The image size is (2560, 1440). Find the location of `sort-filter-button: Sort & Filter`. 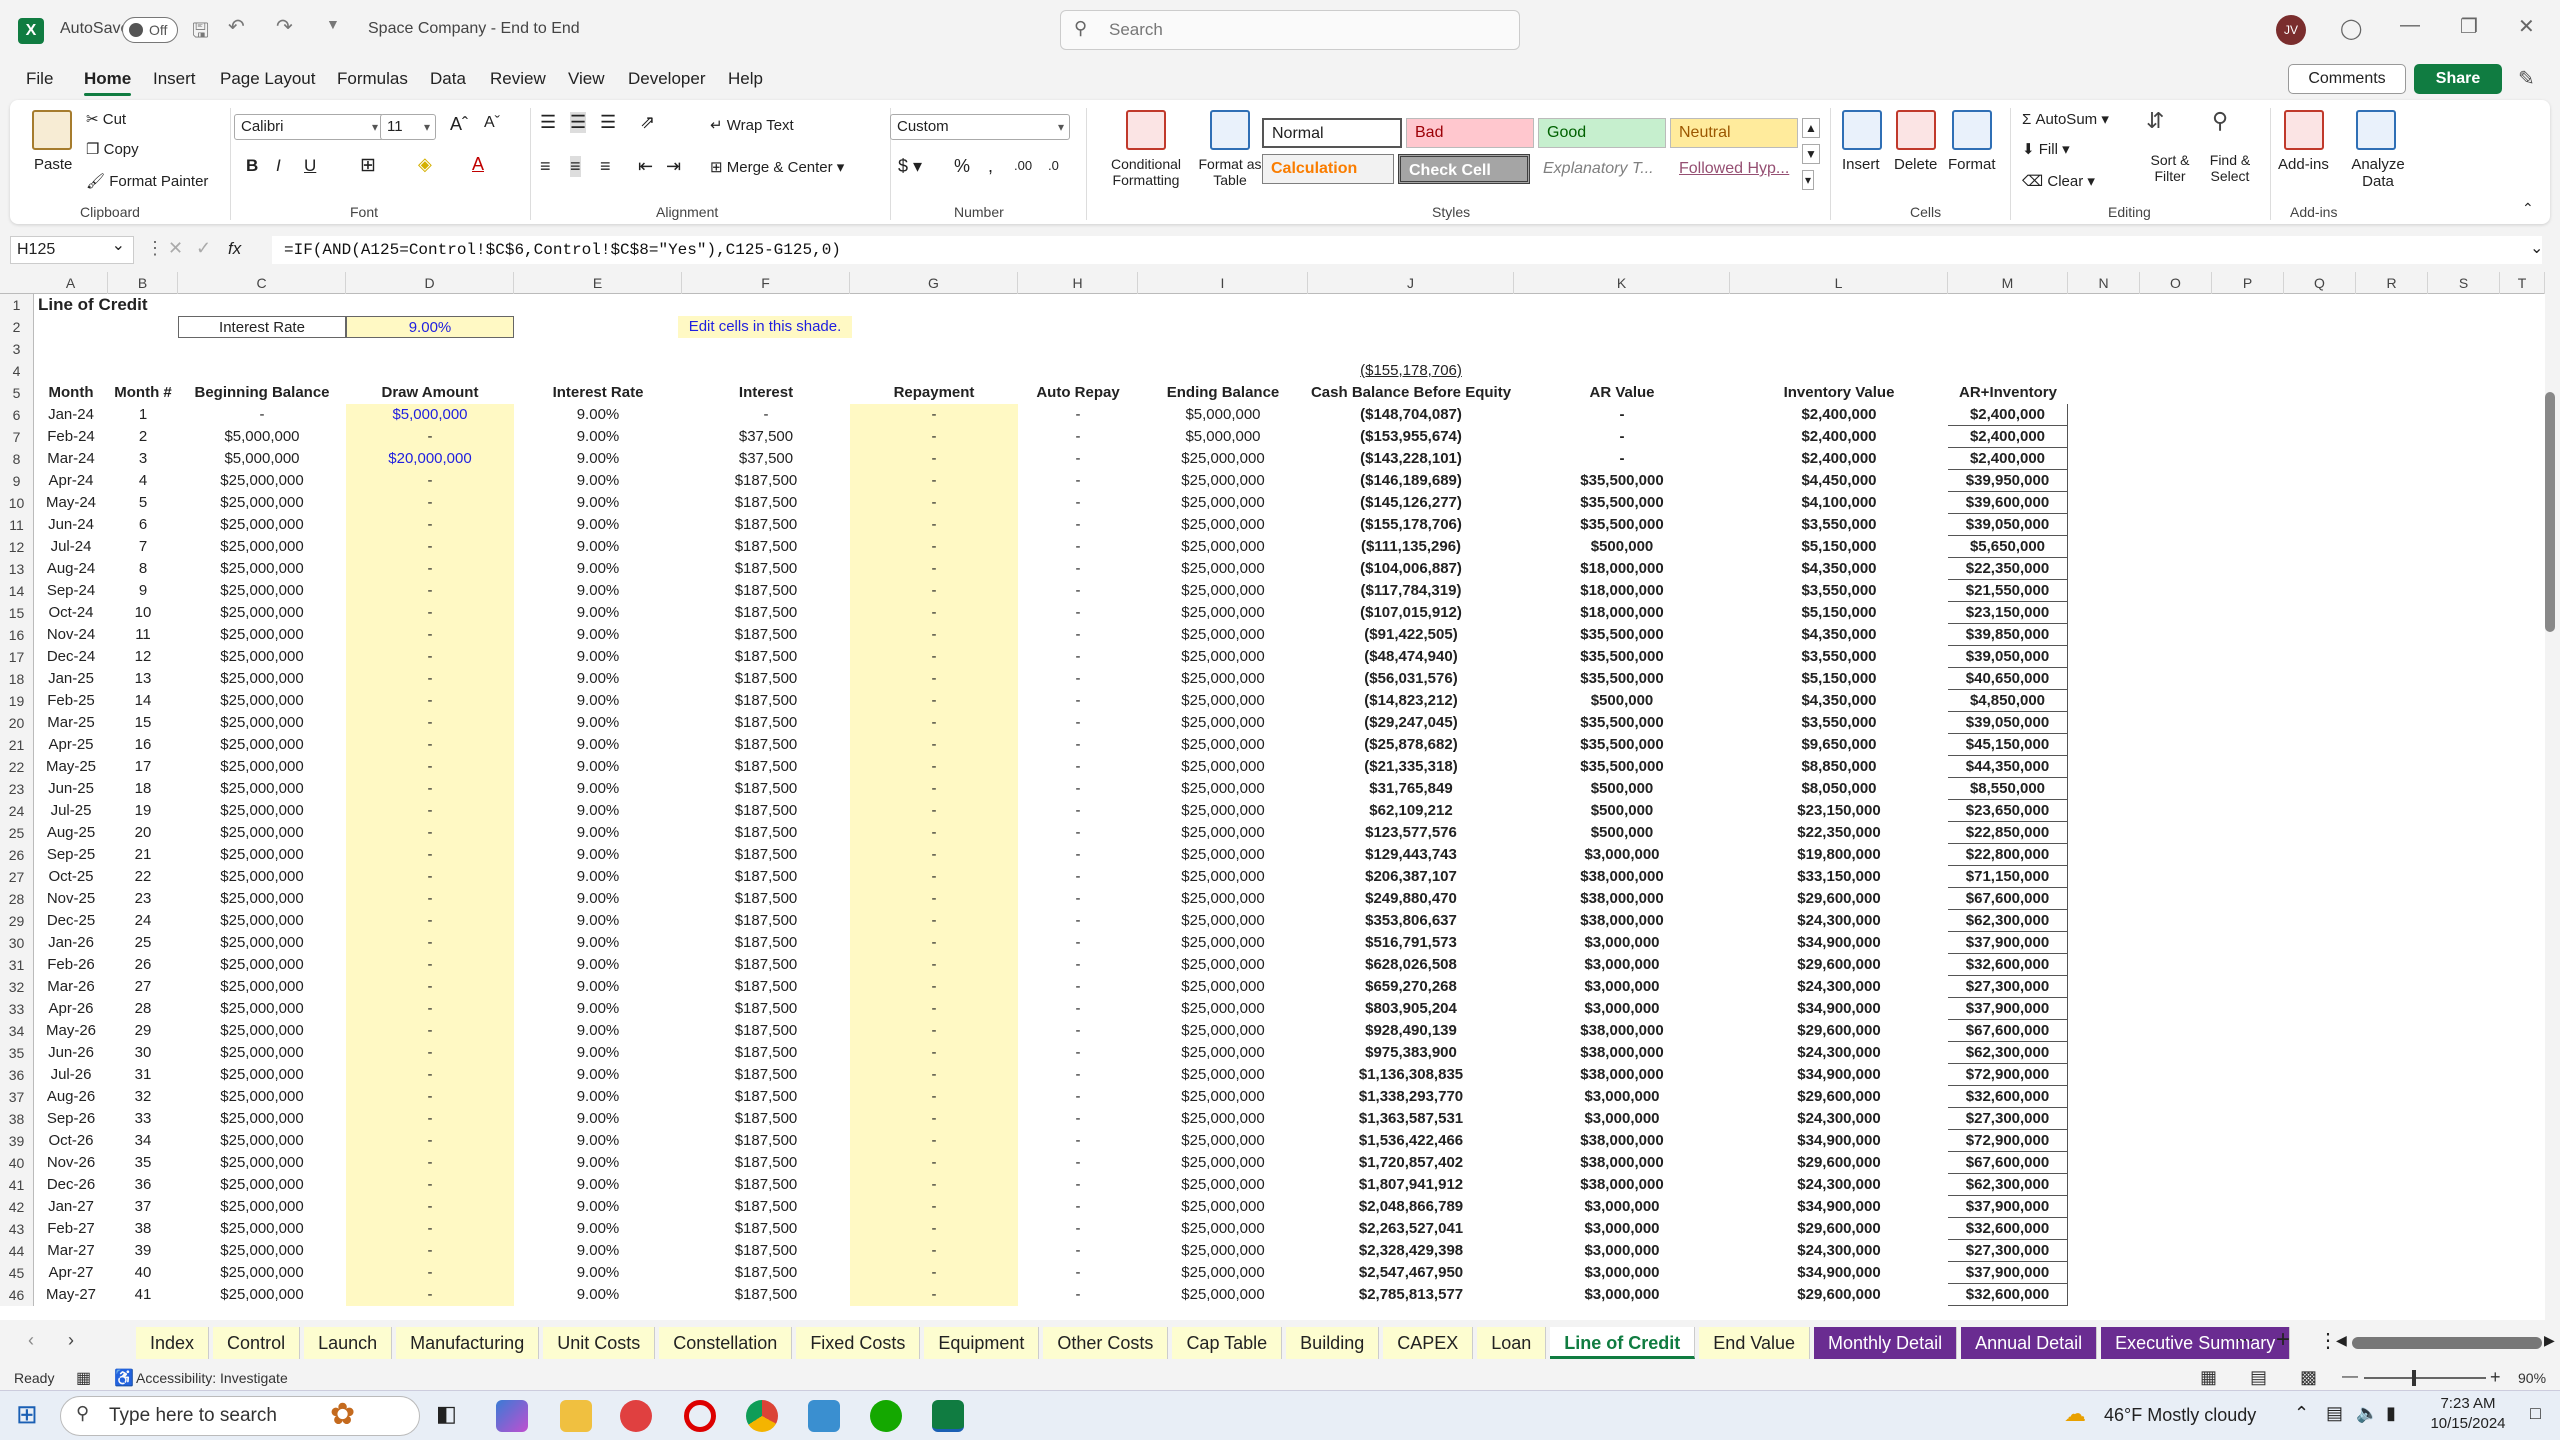

sort-filter-button: Sort & Filter is located at coordinates (2170, 168).